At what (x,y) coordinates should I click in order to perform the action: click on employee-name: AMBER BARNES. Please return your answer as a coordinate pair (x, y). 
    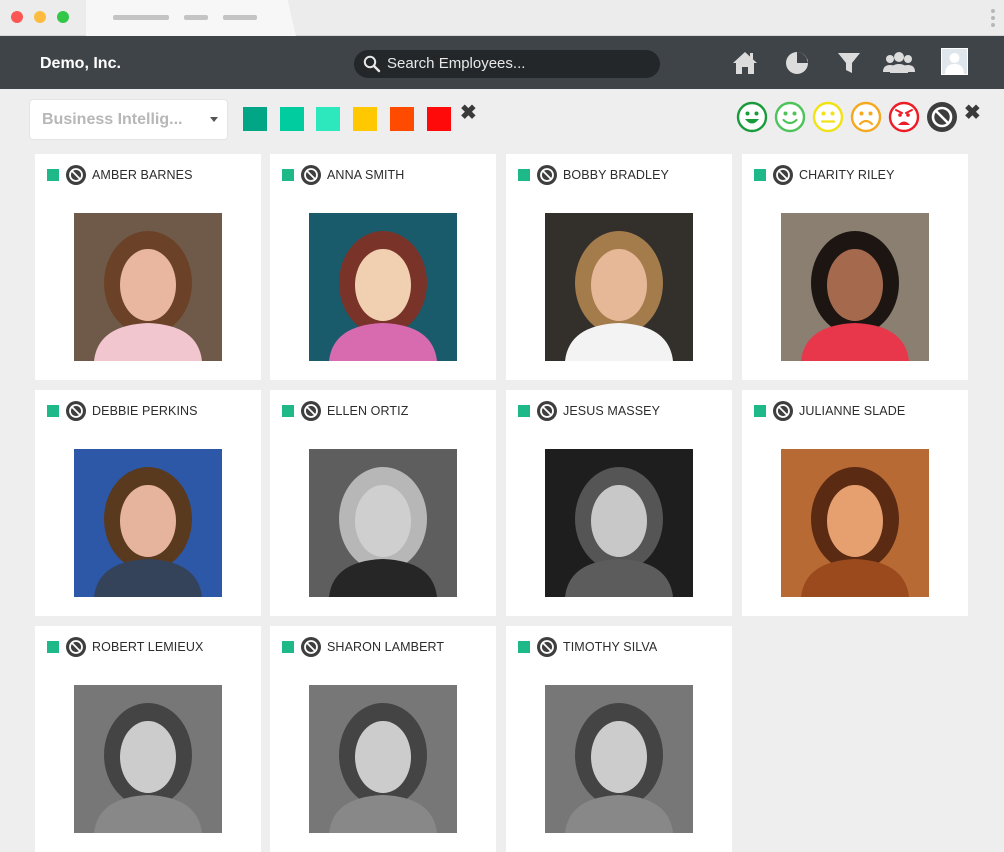
    Looking at the image, I should click on (142, 175).